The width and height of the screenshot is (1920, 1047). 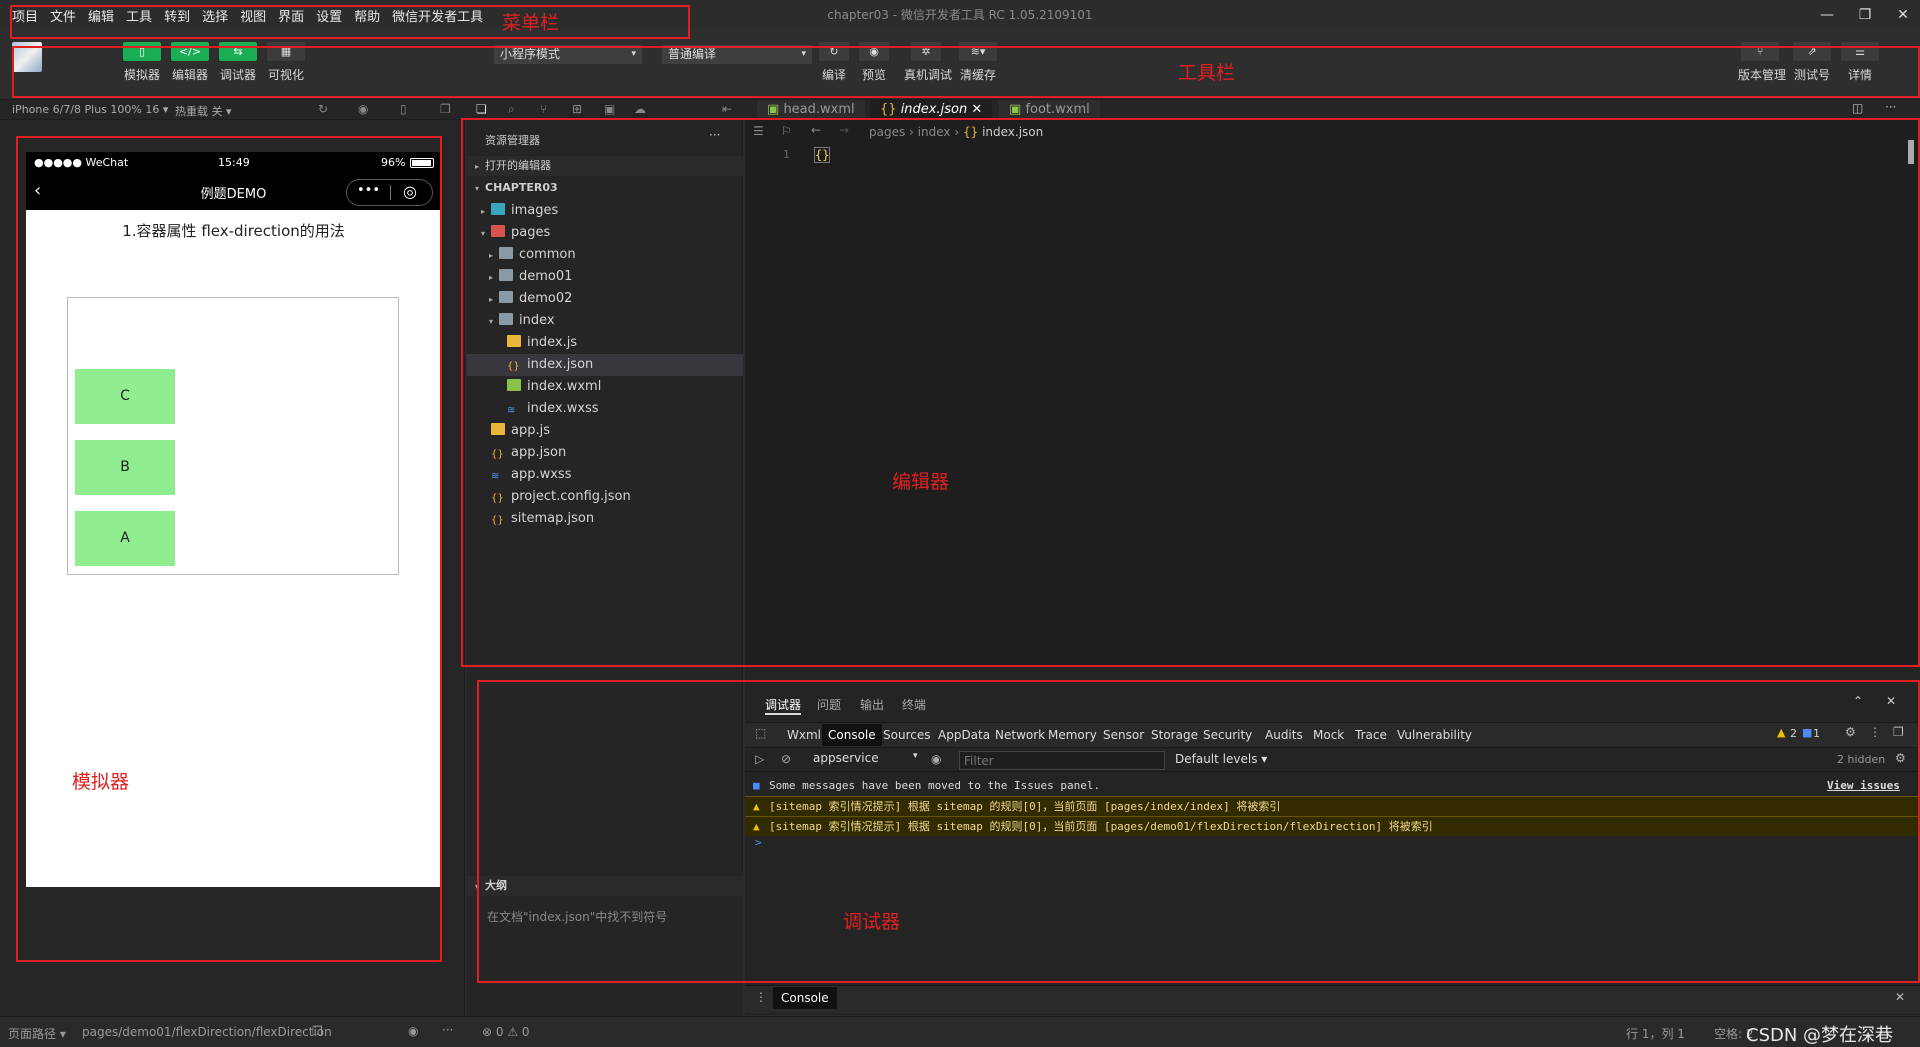 I want to click on image-icon: ▣, so click(x=609, y=109).